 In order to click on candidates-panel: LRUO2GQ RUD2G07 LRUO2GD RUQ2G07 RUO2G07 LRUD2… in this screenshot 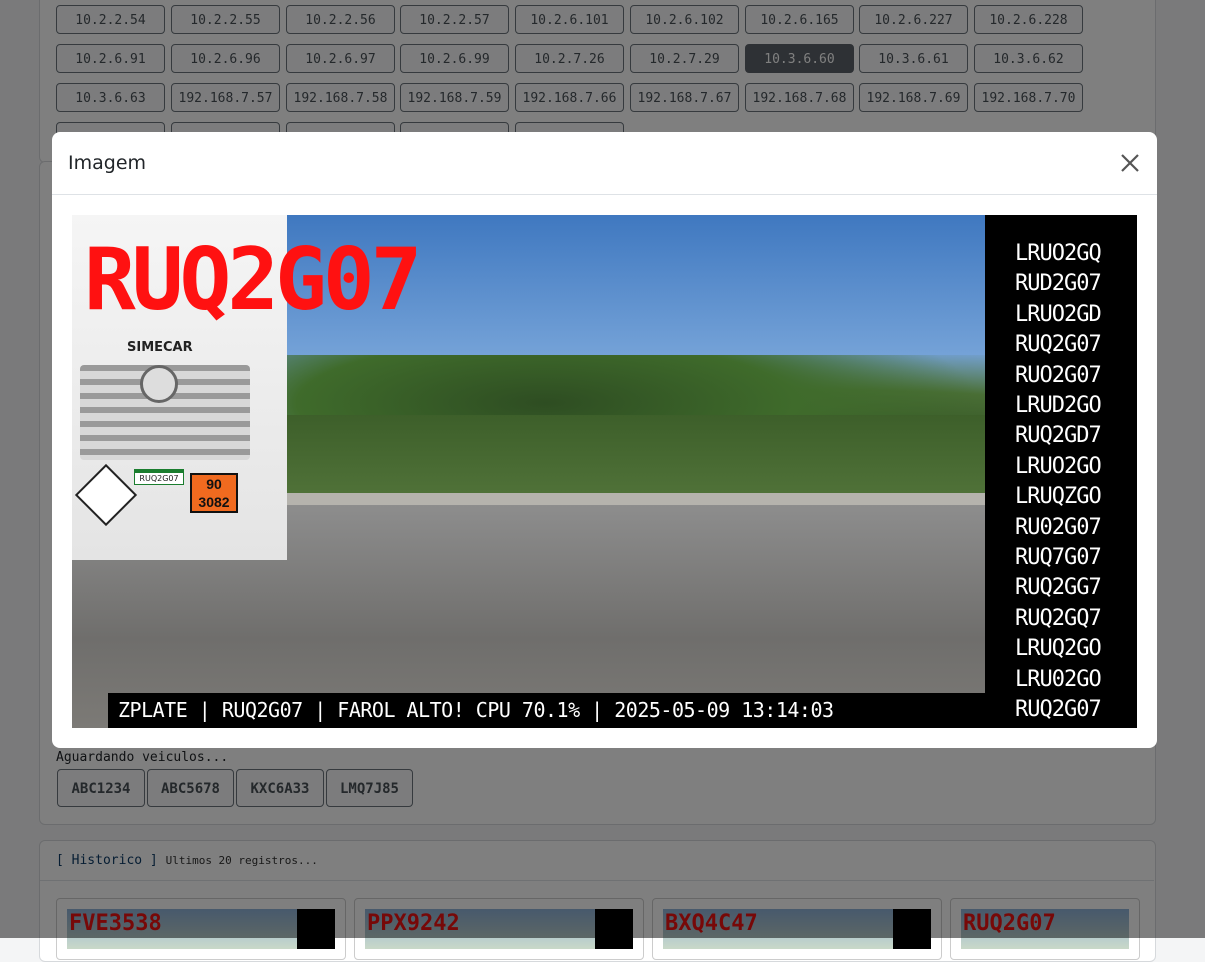, I will do `click(1061, 471)`.